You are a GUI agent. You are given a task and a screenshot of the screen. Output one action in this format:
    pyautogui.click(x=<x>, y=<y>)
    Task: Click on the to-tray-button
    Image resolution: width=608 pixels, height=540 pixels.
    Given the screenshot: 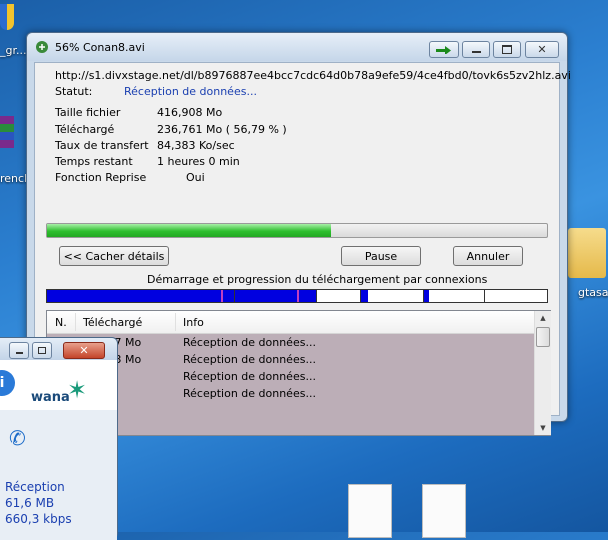 What is the action you would take?
    pyautogui.click(x=444, y=49)
    